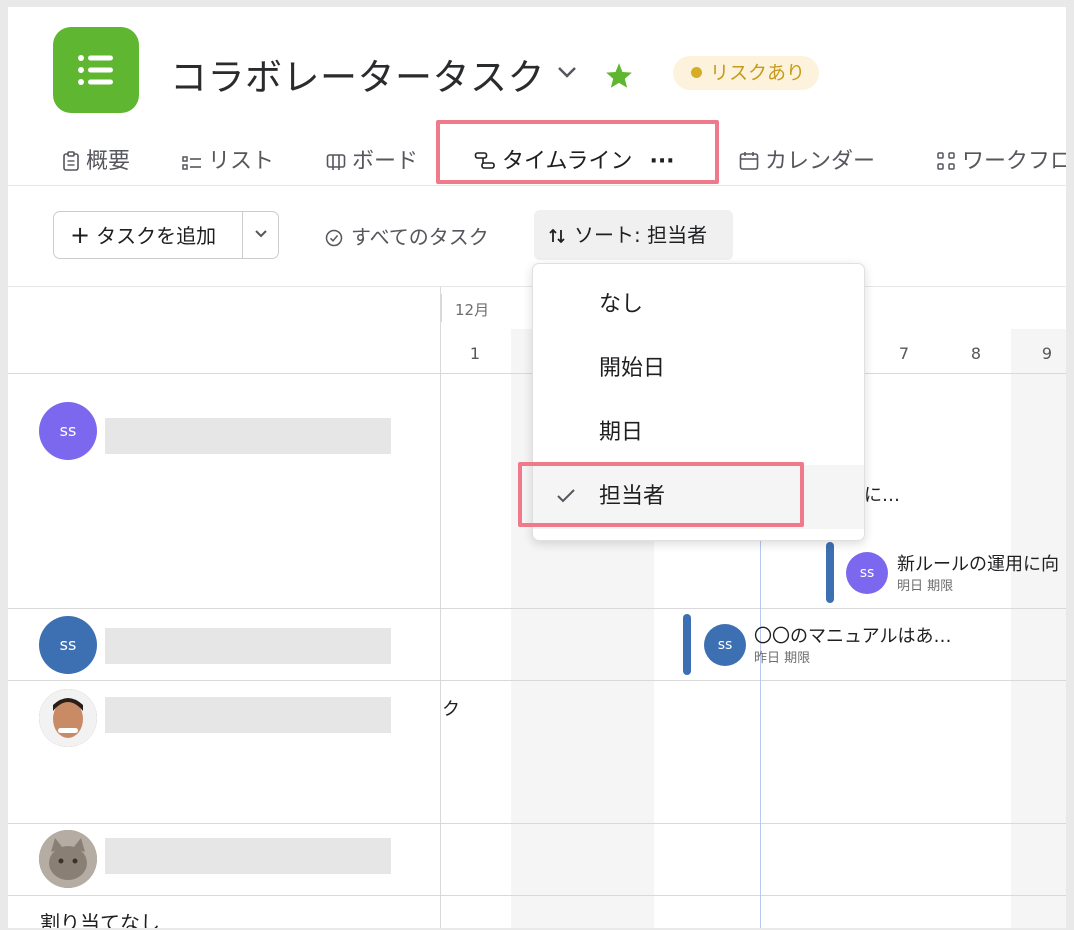  What do you see at coordinates (336, 162) in the screenshot?
I see `board-icon` at bounding box center [336, 162].